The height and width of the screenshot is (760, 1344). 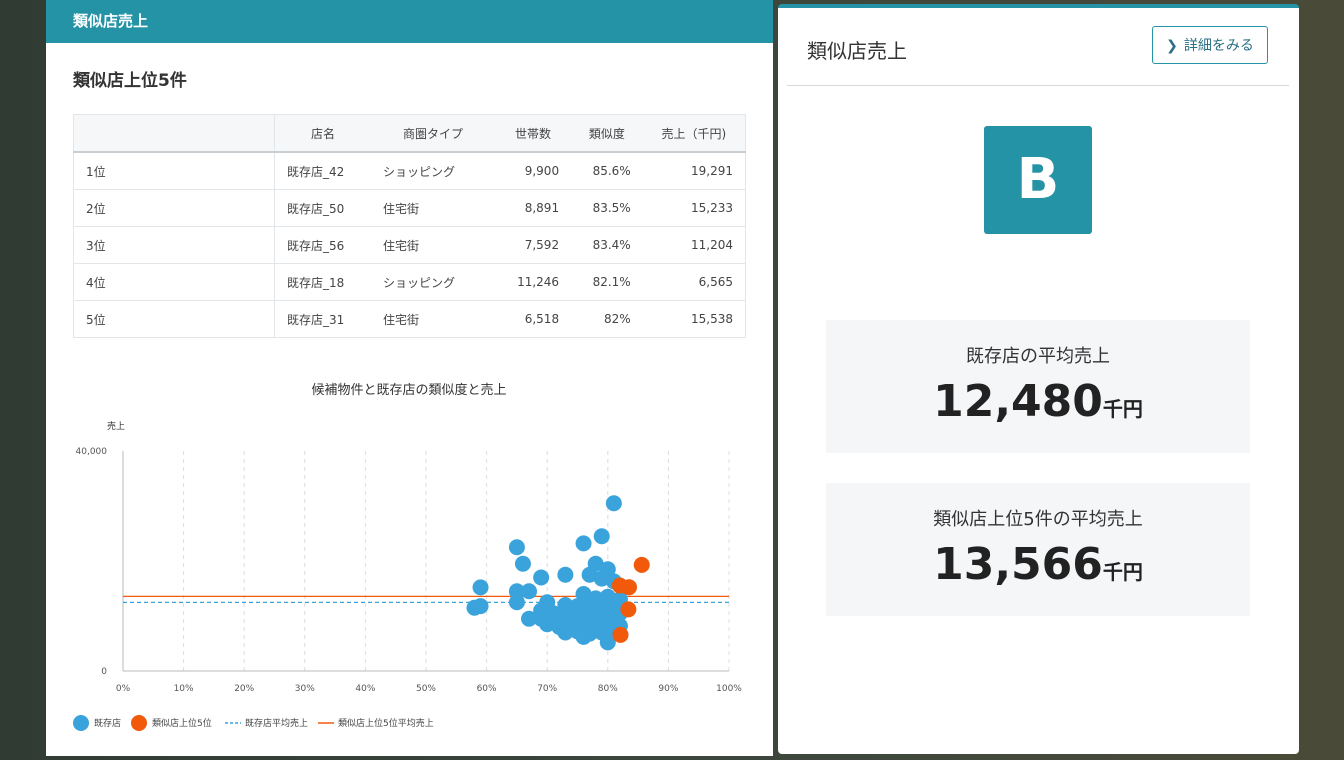 What do you see at coordinates (92, 452) in the screenshot?
I see `y-tick-label: 40,000` at bounding box center [92, 452].